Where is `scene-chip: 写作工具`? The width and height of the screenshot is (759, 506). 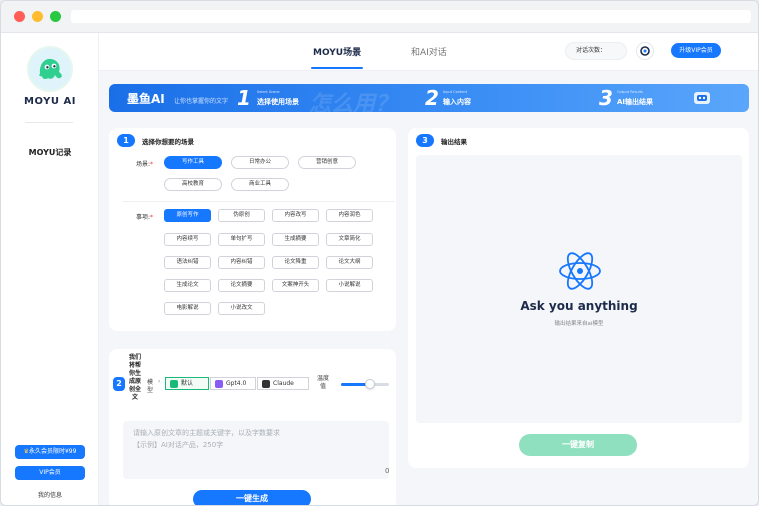
scene-chip: 写作工具 is located at coordinates (193, 162).